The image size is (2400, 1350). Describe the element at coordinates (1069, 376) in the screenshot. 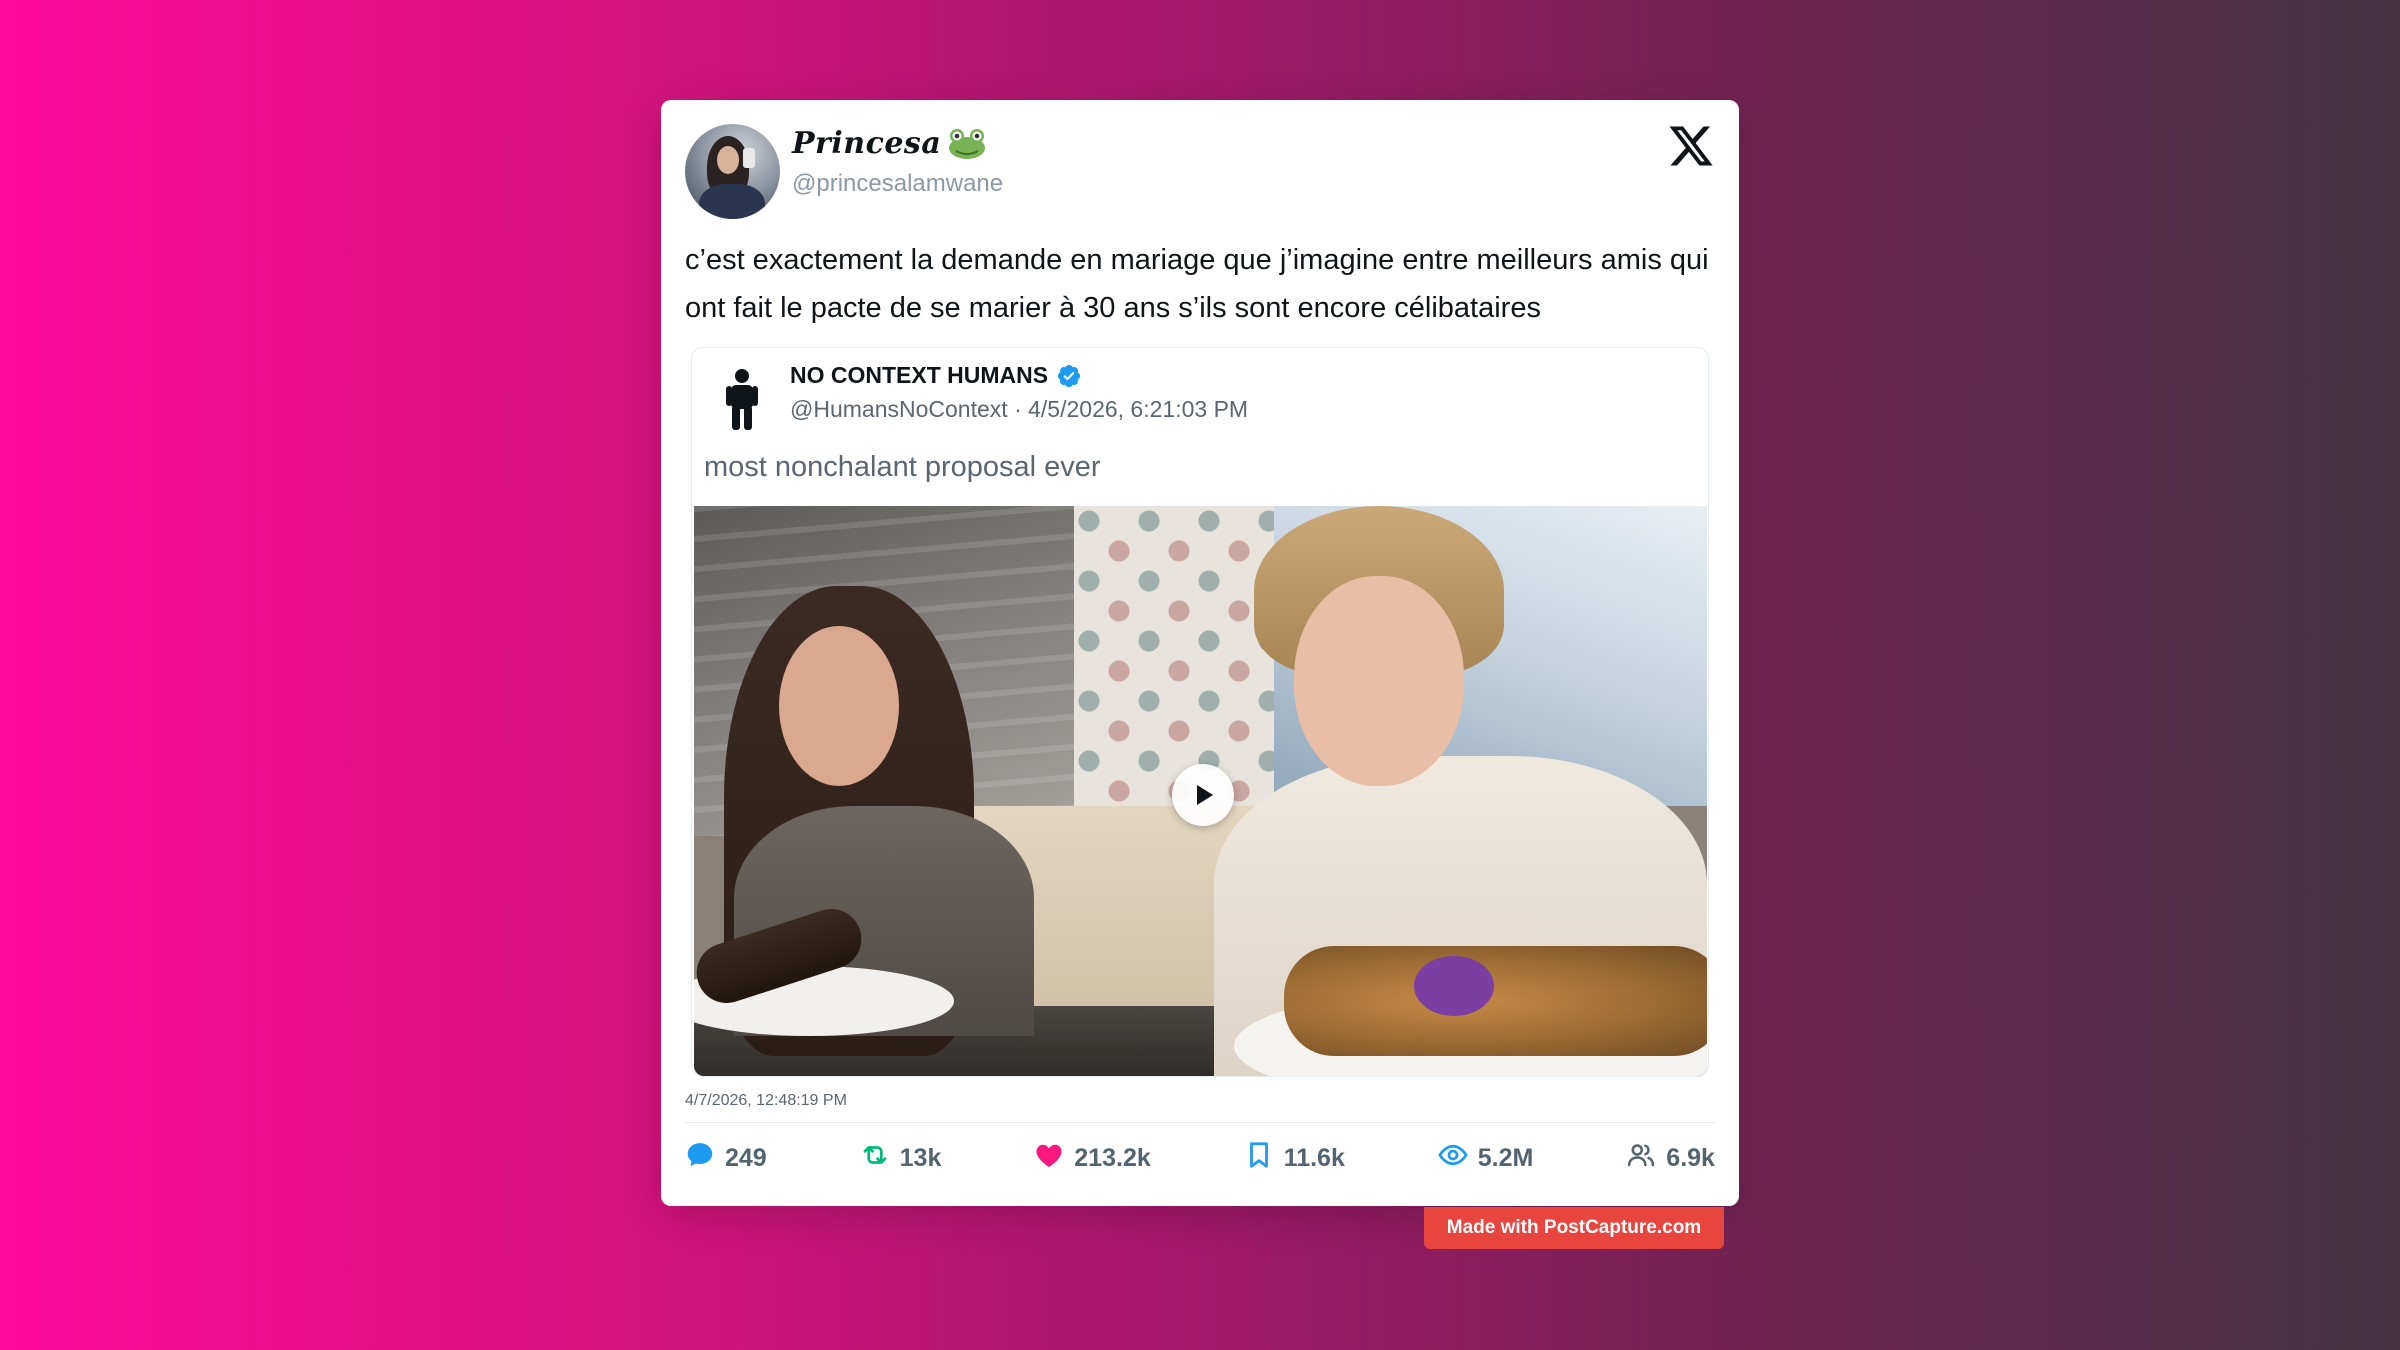

I see `verified-badge-icon` at that location.